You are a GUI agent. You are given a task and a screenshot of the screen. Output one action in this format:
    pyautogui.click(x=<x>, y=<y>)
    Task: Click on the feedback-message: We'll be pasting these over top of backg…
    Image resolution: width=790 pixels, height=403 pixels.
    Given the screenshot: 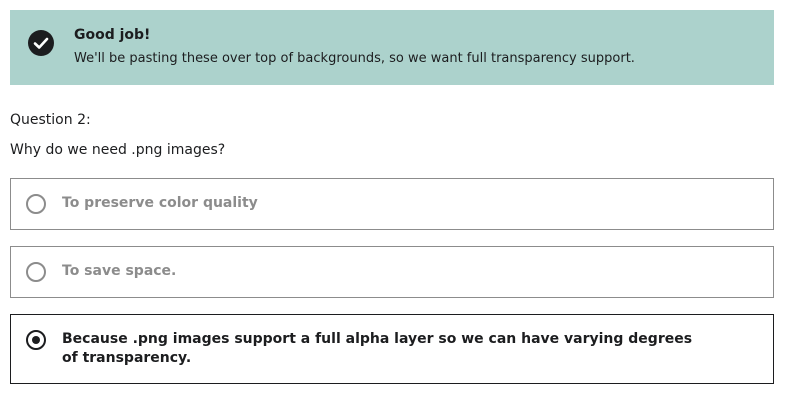 What is the action you would take?
    pyautogui.click(x=354, y=58)
    